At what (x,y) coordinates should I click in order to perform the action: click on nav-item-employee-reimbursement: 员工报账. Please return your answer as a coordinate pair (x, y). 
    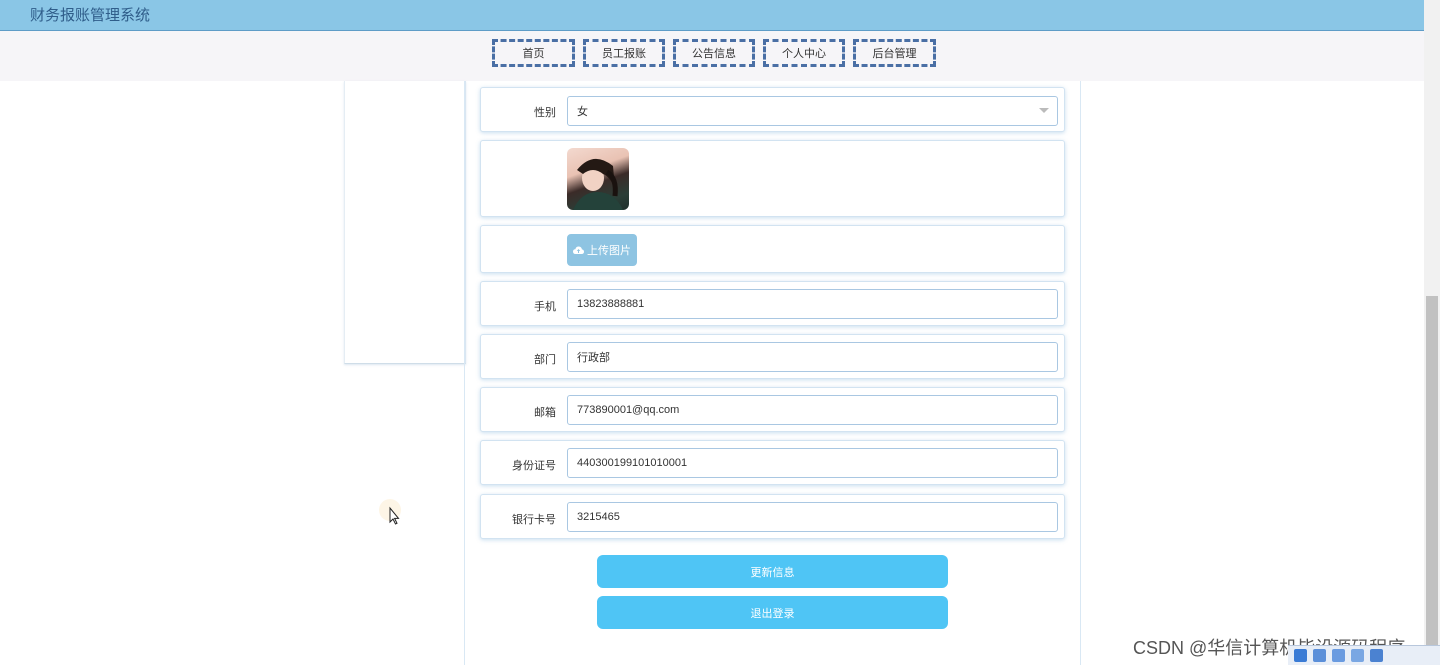
    Looking at the image, I should click on (624, 53).